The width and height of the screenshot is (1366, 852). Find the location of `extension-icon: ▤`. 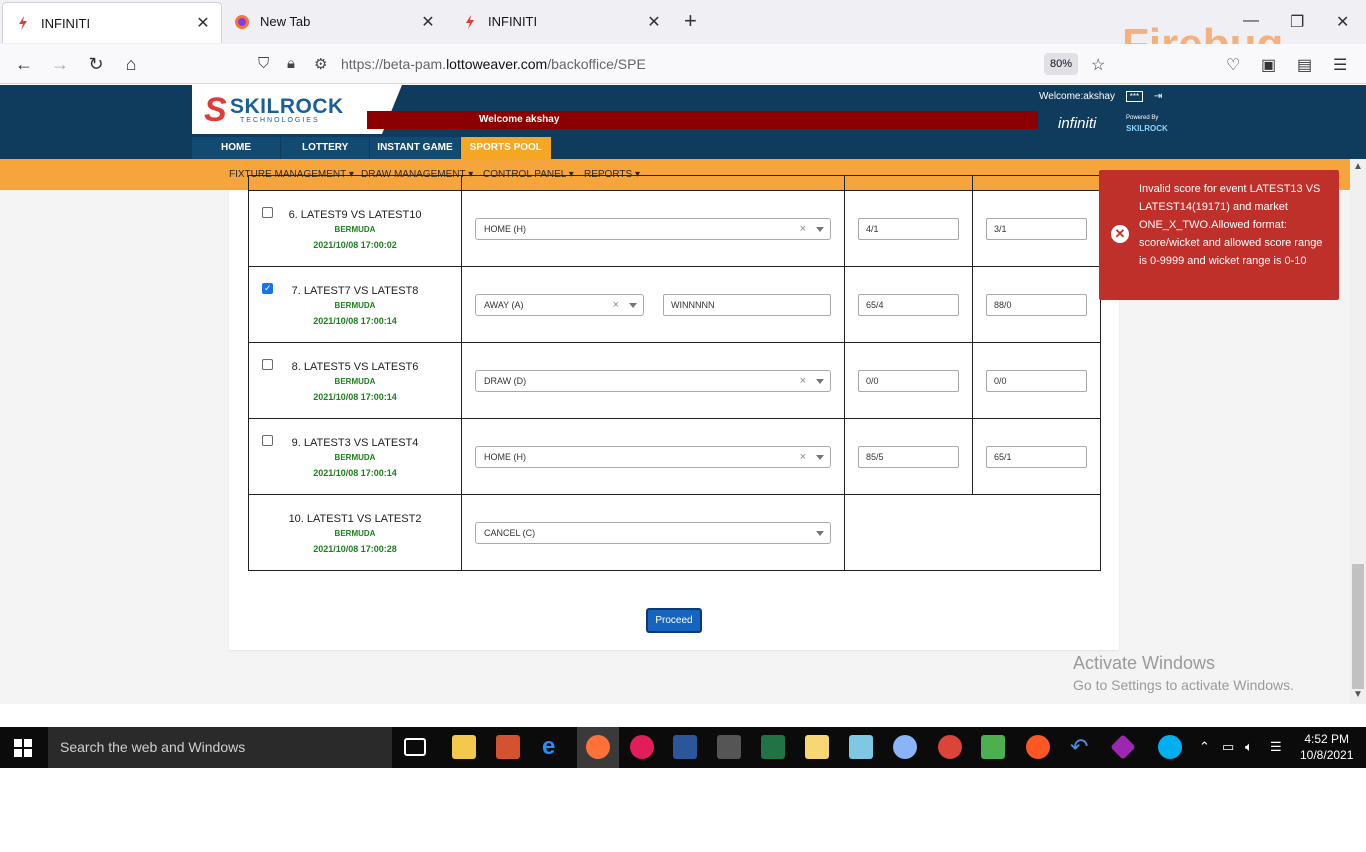

extension-icon: ▤ is located at coordinates (1304, 65).